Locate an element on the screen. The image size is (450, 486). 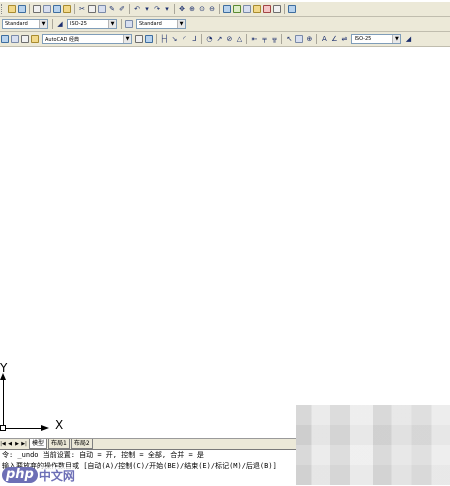
copy-icon is located at coordinates (92, 9).